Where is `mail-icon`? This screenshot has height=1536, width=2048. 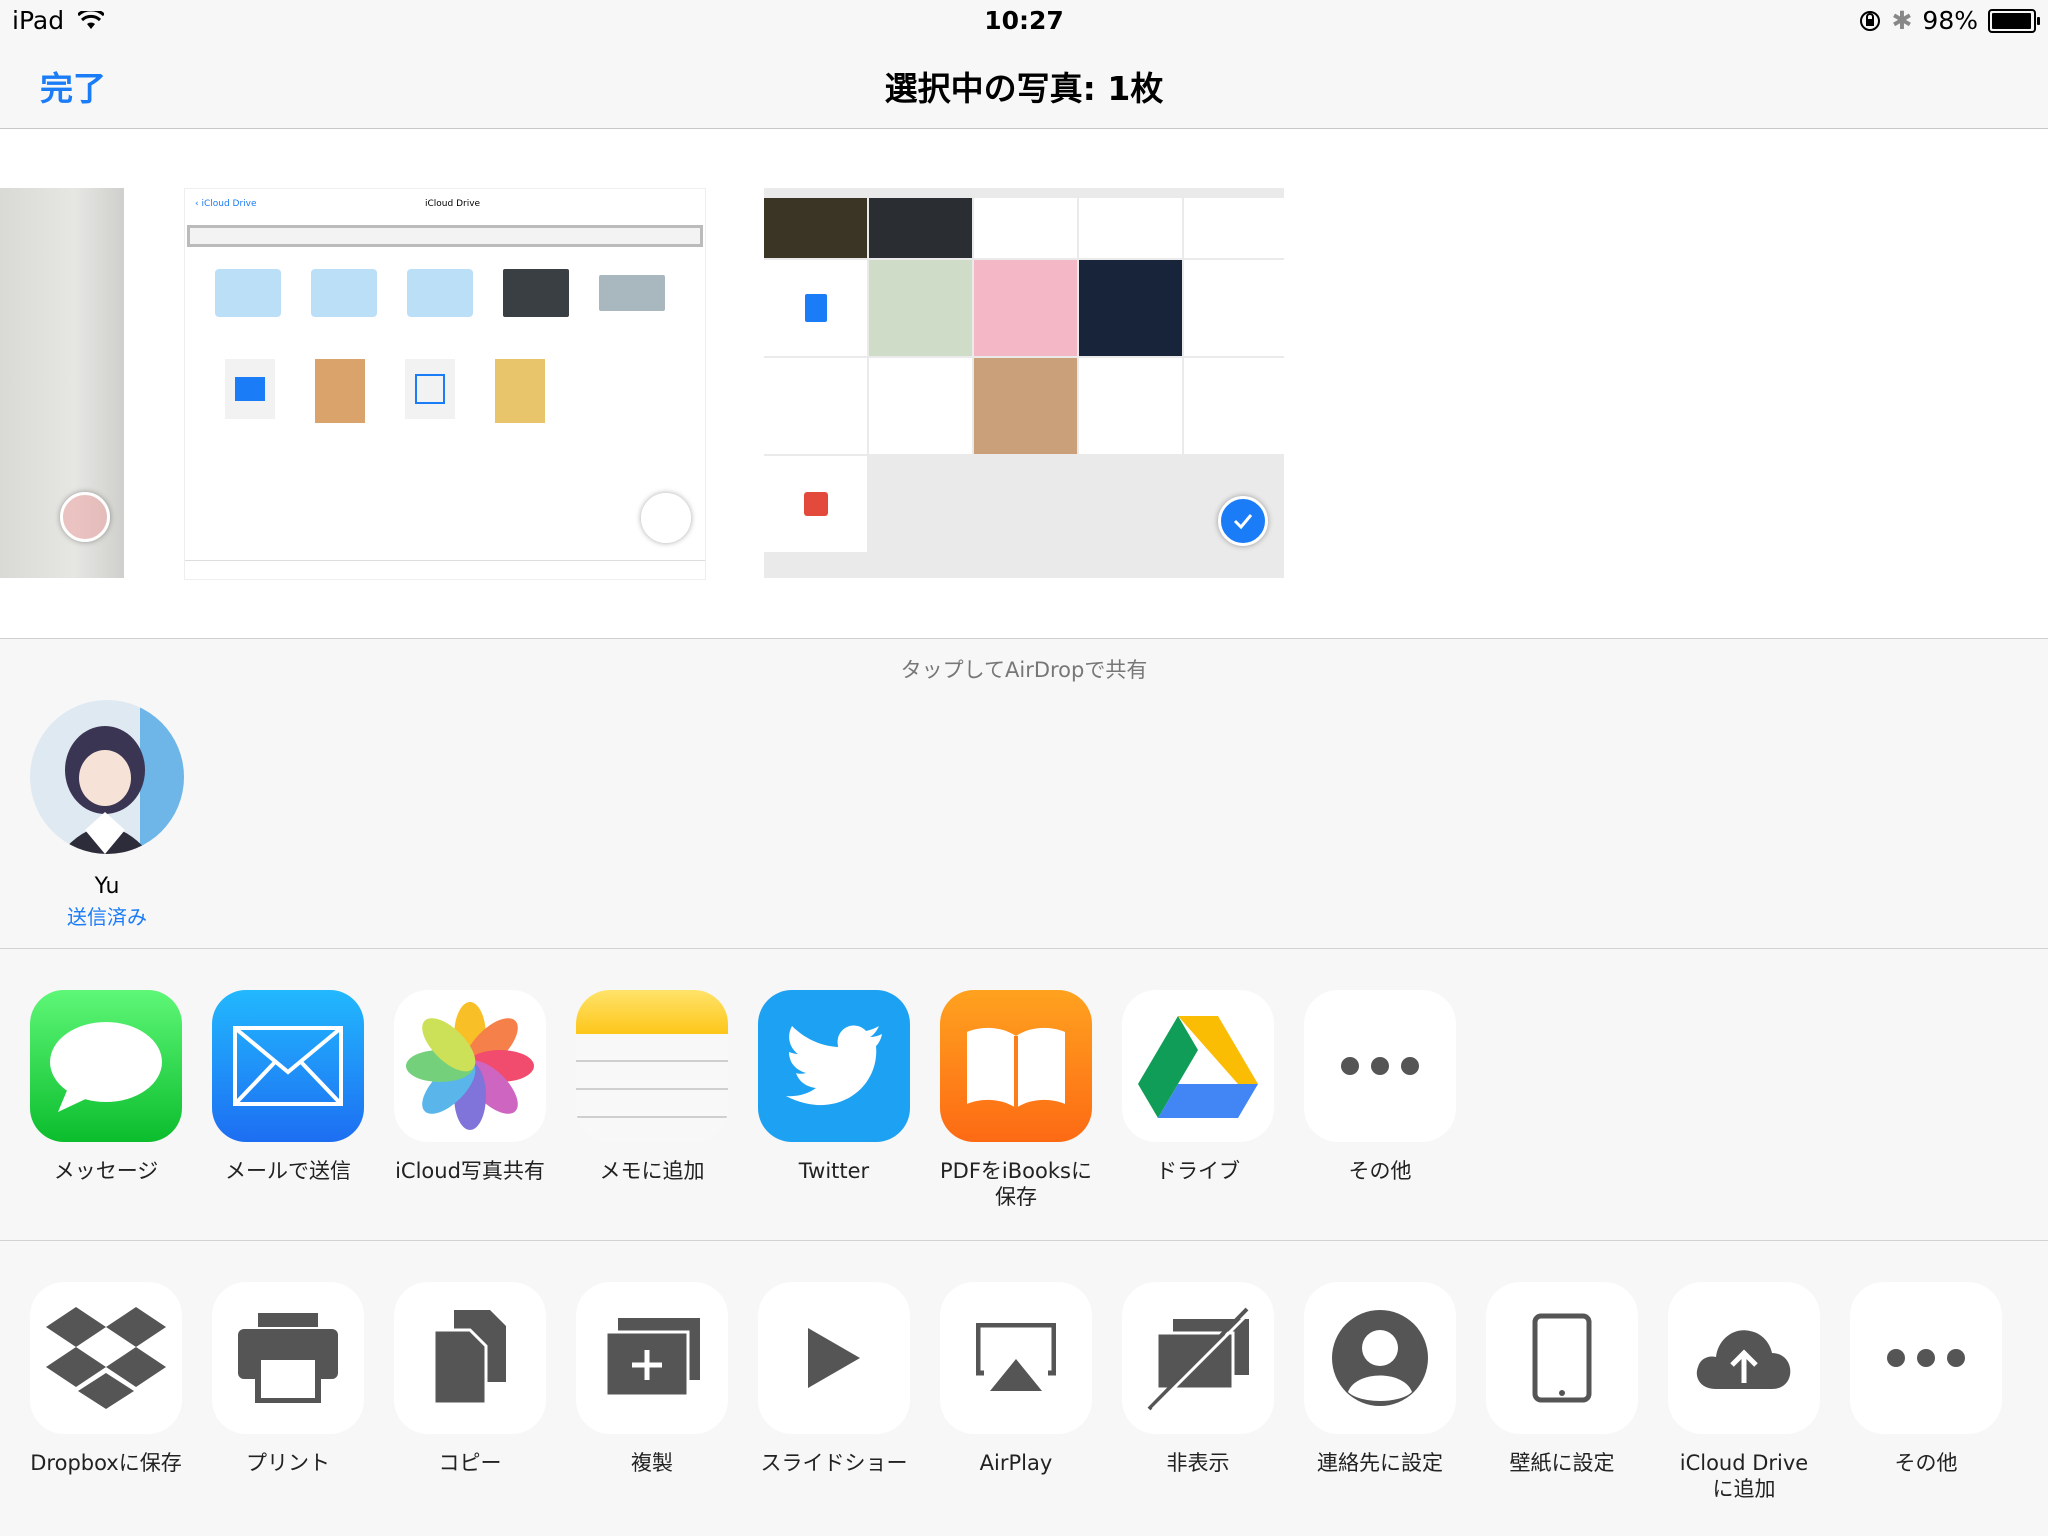 mail-icon is located at coordinates (288, 1066).